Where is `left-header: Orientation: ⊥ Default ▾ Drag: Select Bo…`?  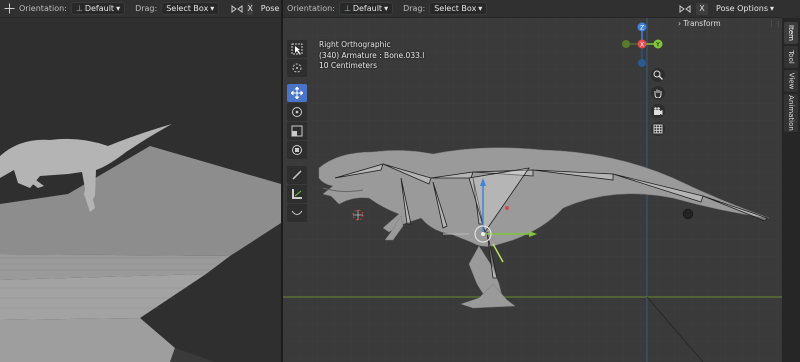
left-header: Orientation: ⊥ Default ▾ Drag: Select Bo… is located at coordinates (140, 9).